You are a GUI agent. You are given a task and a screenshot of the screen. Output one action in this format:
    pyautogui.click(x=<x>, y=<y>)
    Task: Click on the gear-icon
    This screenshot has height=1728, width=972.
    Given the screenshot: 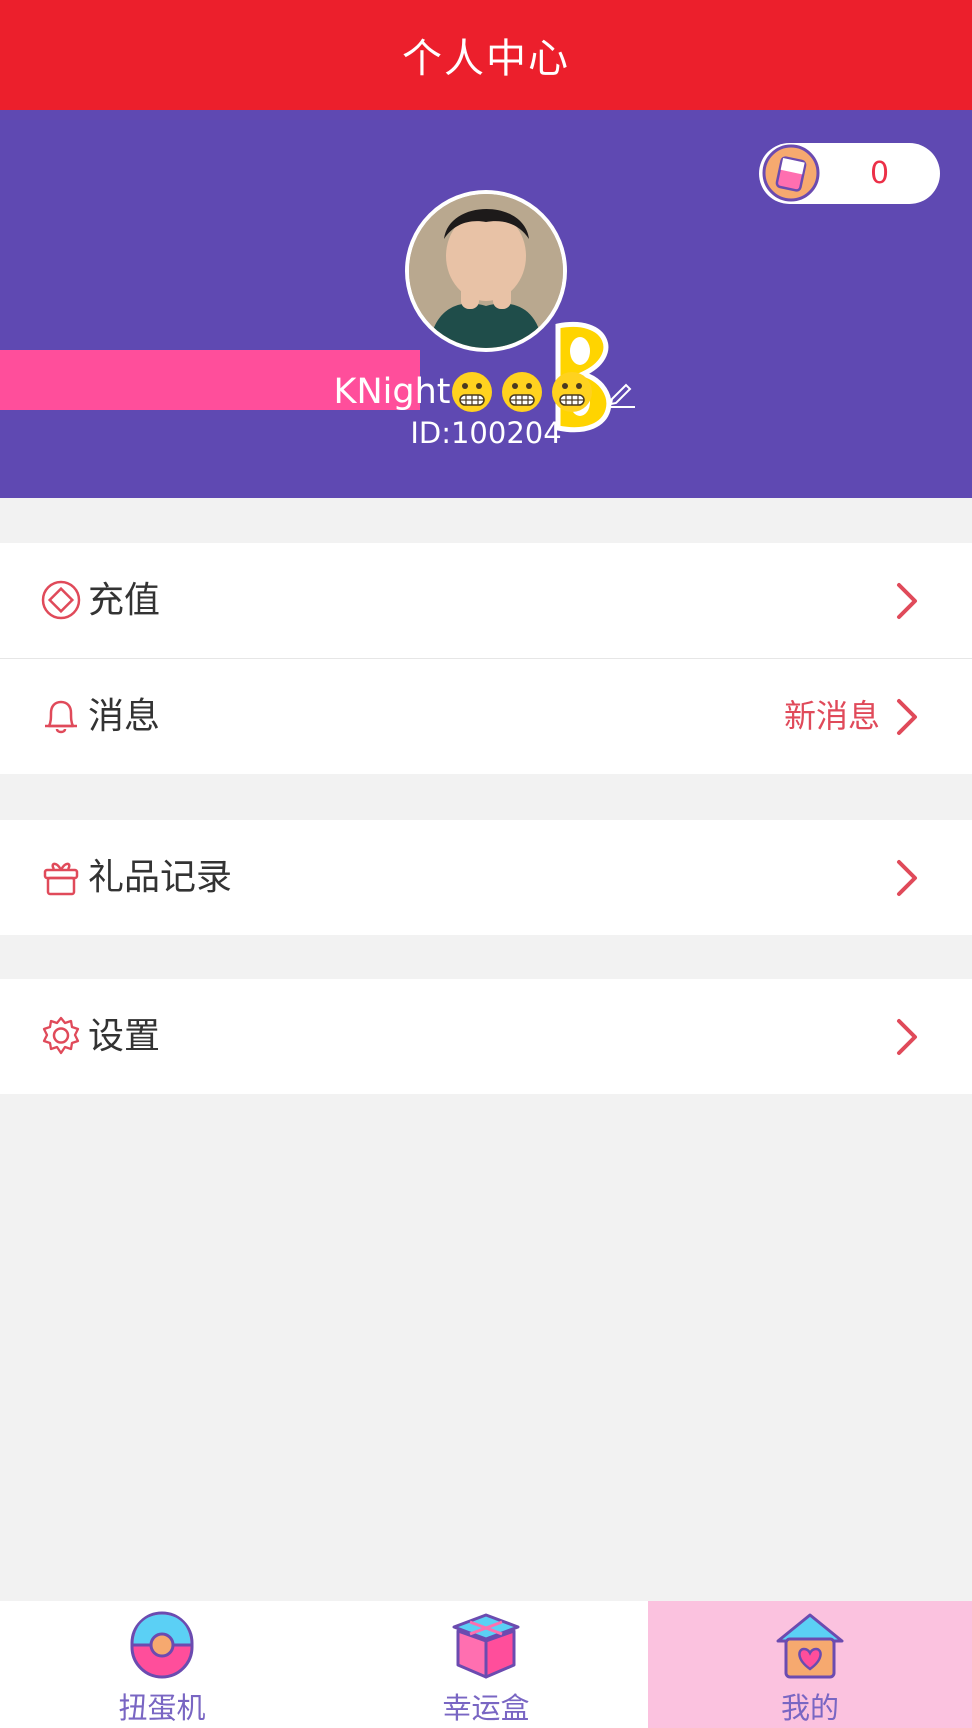 What is the action you would take?
    pyautogui.click(x=61, y=1035)
    